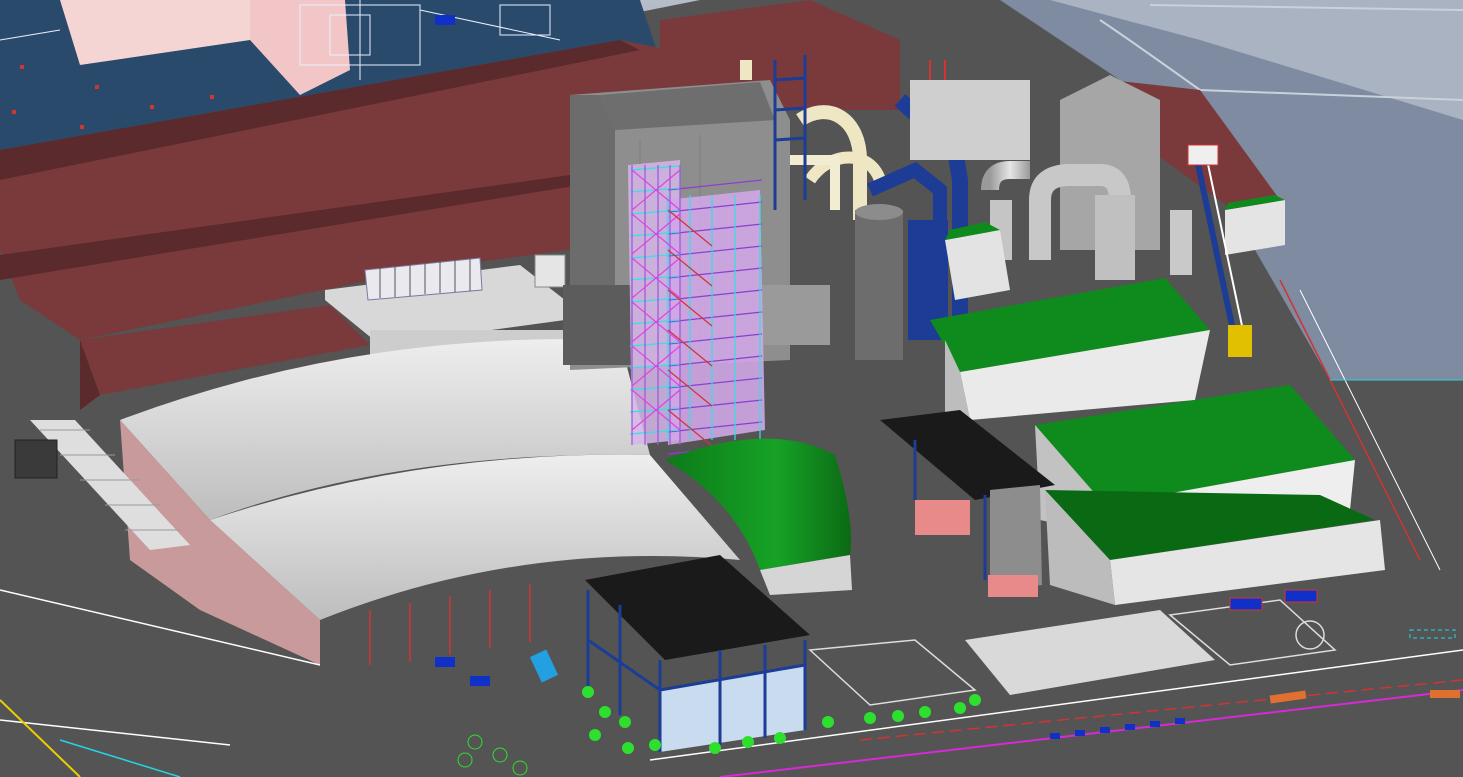  Describe the element at coordinates (1203, 155) in the screenshot. I see `conveyor-head` at that location.